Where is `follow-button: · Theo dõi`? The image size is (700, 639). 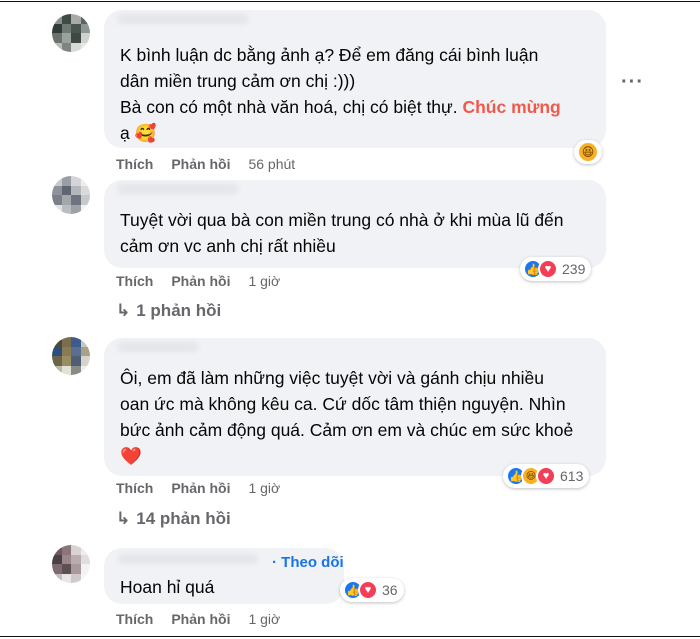 follow-button: · Theo dõi is located at coordinates (308, 562).